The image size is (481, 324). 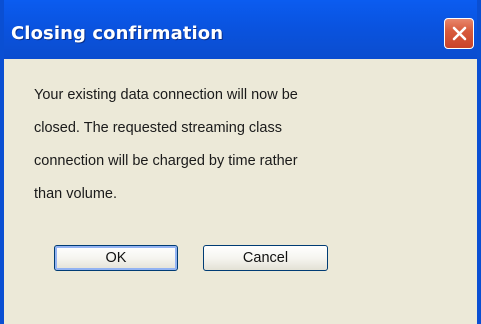 I want to click on close-icon, so click(x=459, y=33).